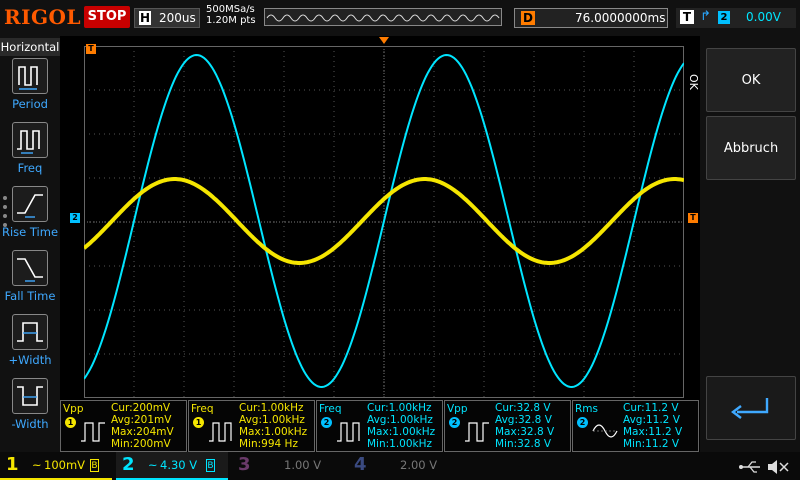 The height and width of the screenshot is (480, 800). Describe the element at coordinates (30, 76) in the screenshot. I see `period-icon` at that location.